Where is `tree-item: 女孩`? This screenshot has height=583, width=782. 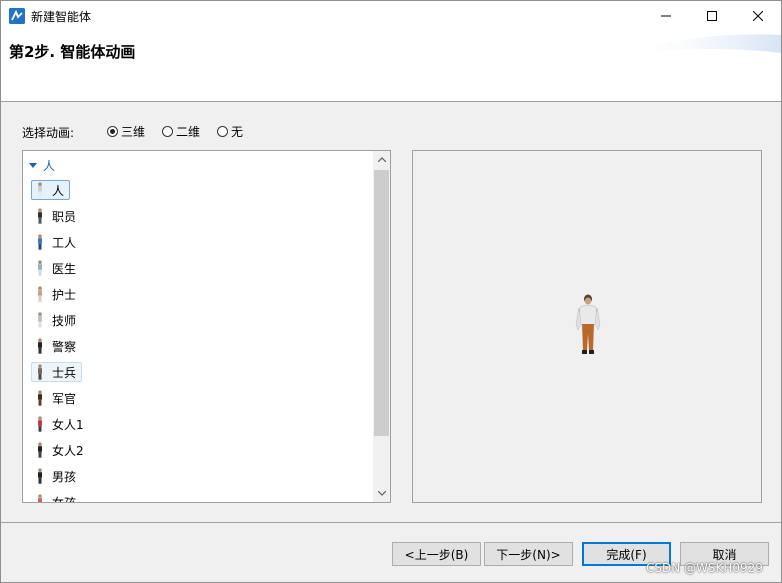 tree-item: 女孩 is located at coordinates (56, 497).